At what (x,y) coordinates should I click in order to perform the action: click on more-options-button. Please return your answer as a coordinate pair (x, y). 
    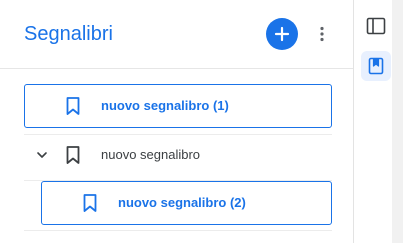
    Looking at the image, I should click on (322, 34).